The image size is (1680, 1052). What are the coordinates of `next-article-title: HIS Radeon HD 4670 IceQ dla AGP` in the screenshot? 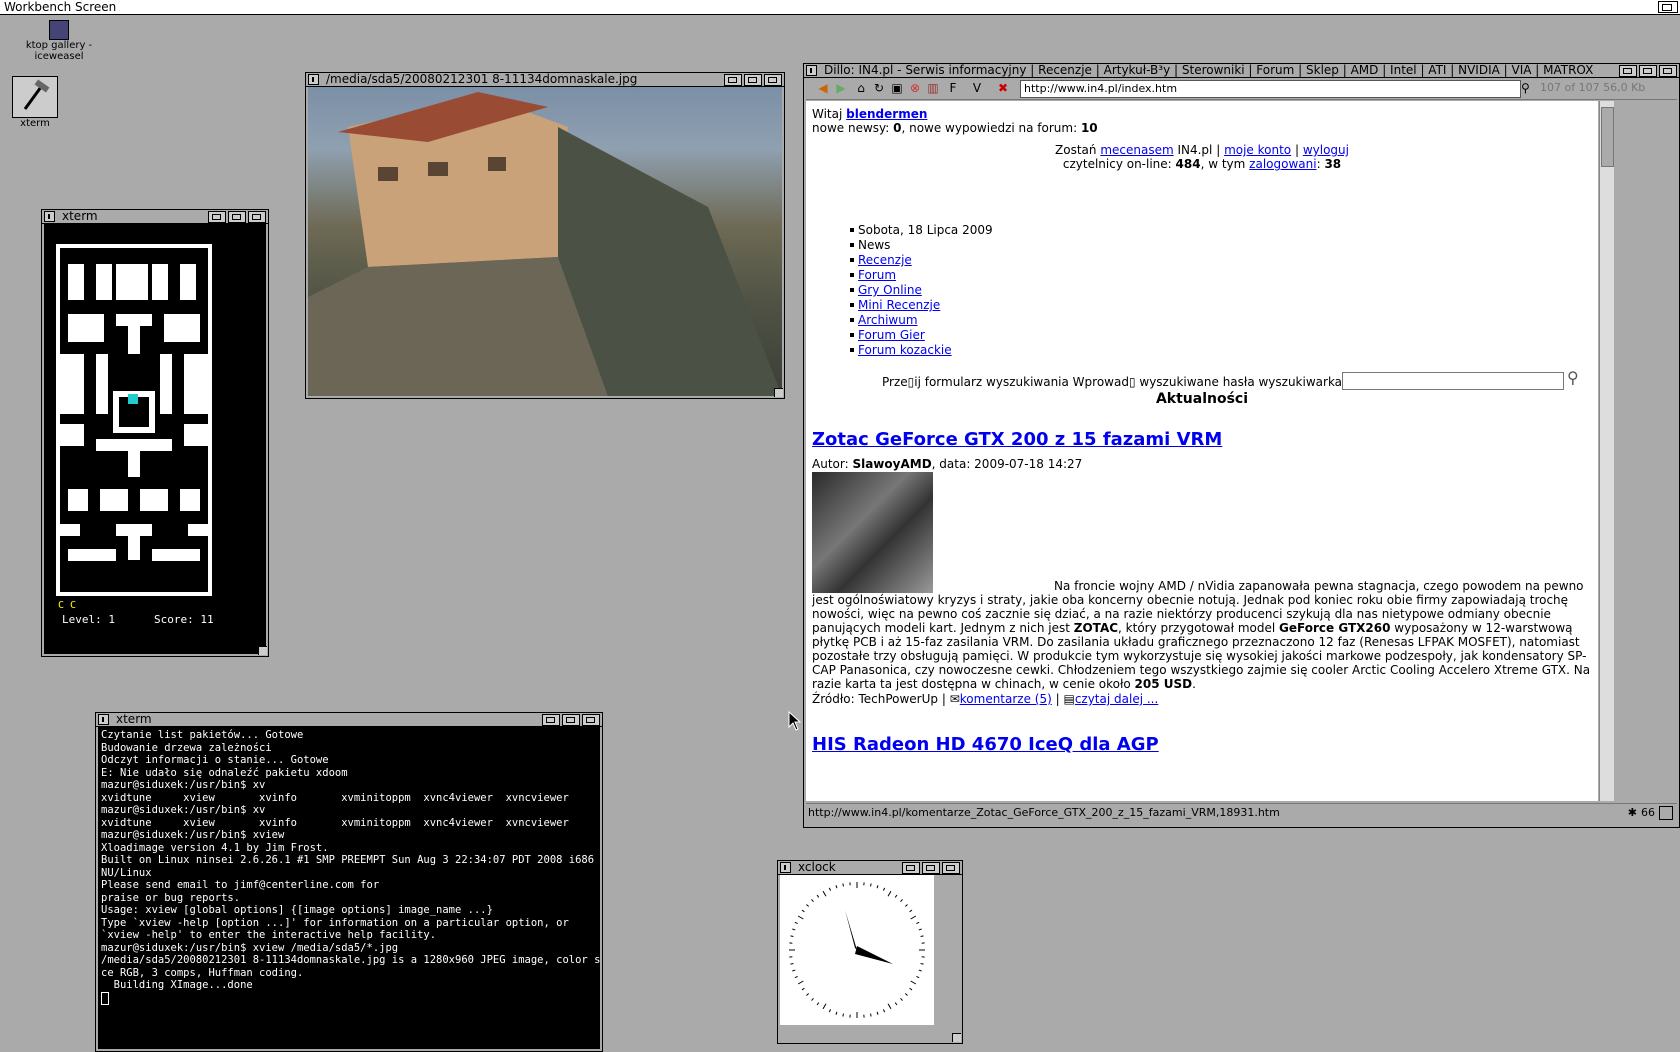 It's located at (1202, 745).